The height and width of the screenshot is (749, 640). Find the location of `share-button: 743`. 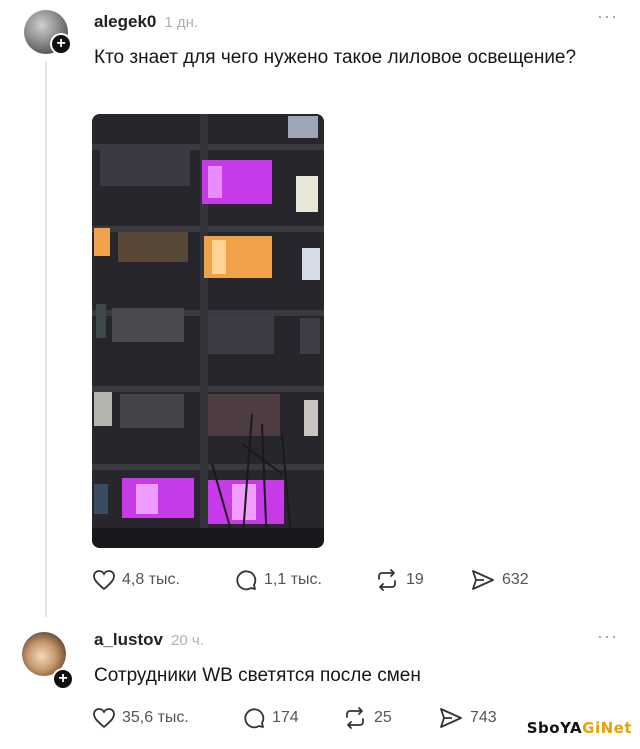

share-button: 743 is located at coordinates (467, 718).